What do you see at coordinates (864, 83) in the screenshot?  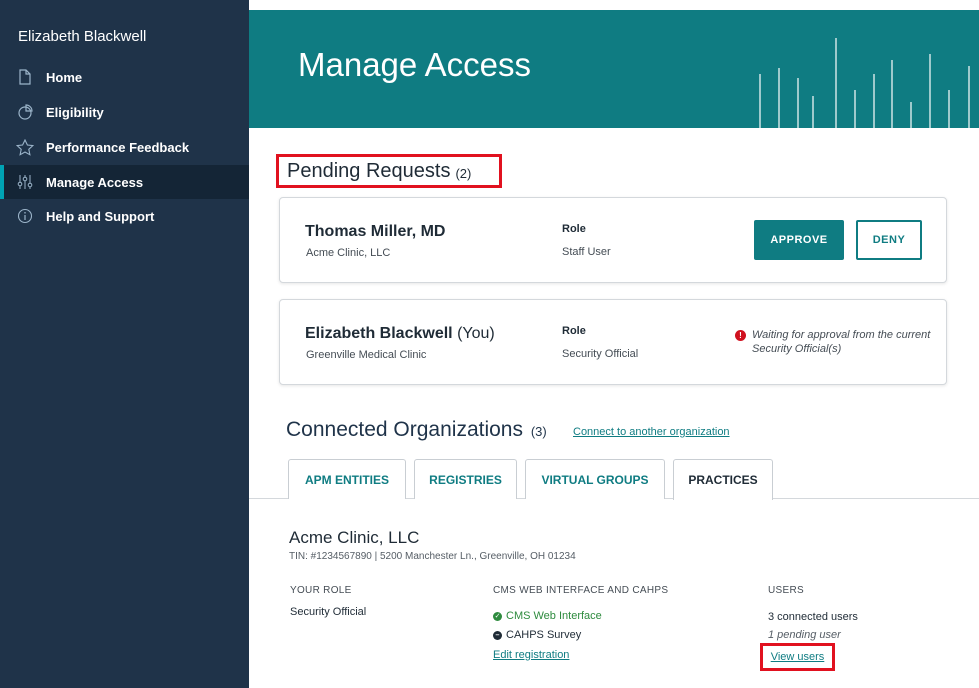 I see `decorative-lines` at bounding box center [864, 83].